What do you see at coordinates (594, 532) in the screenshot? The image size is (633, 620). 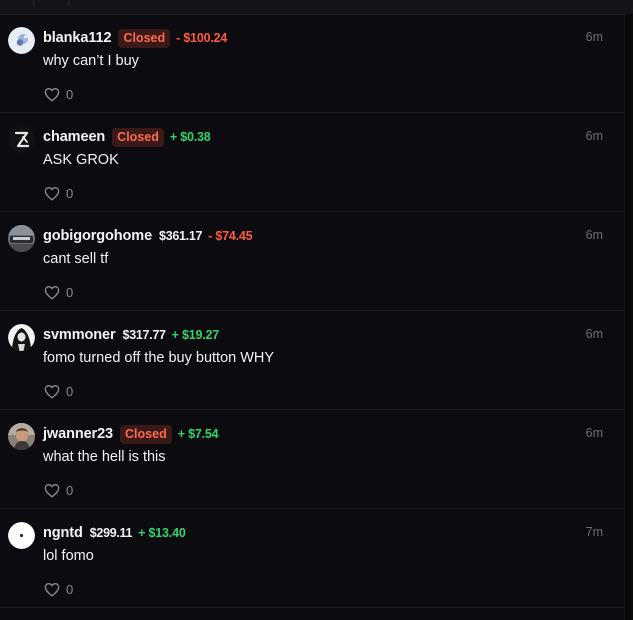 I see `timestamp: 7m` at bounding box center [594, 532].